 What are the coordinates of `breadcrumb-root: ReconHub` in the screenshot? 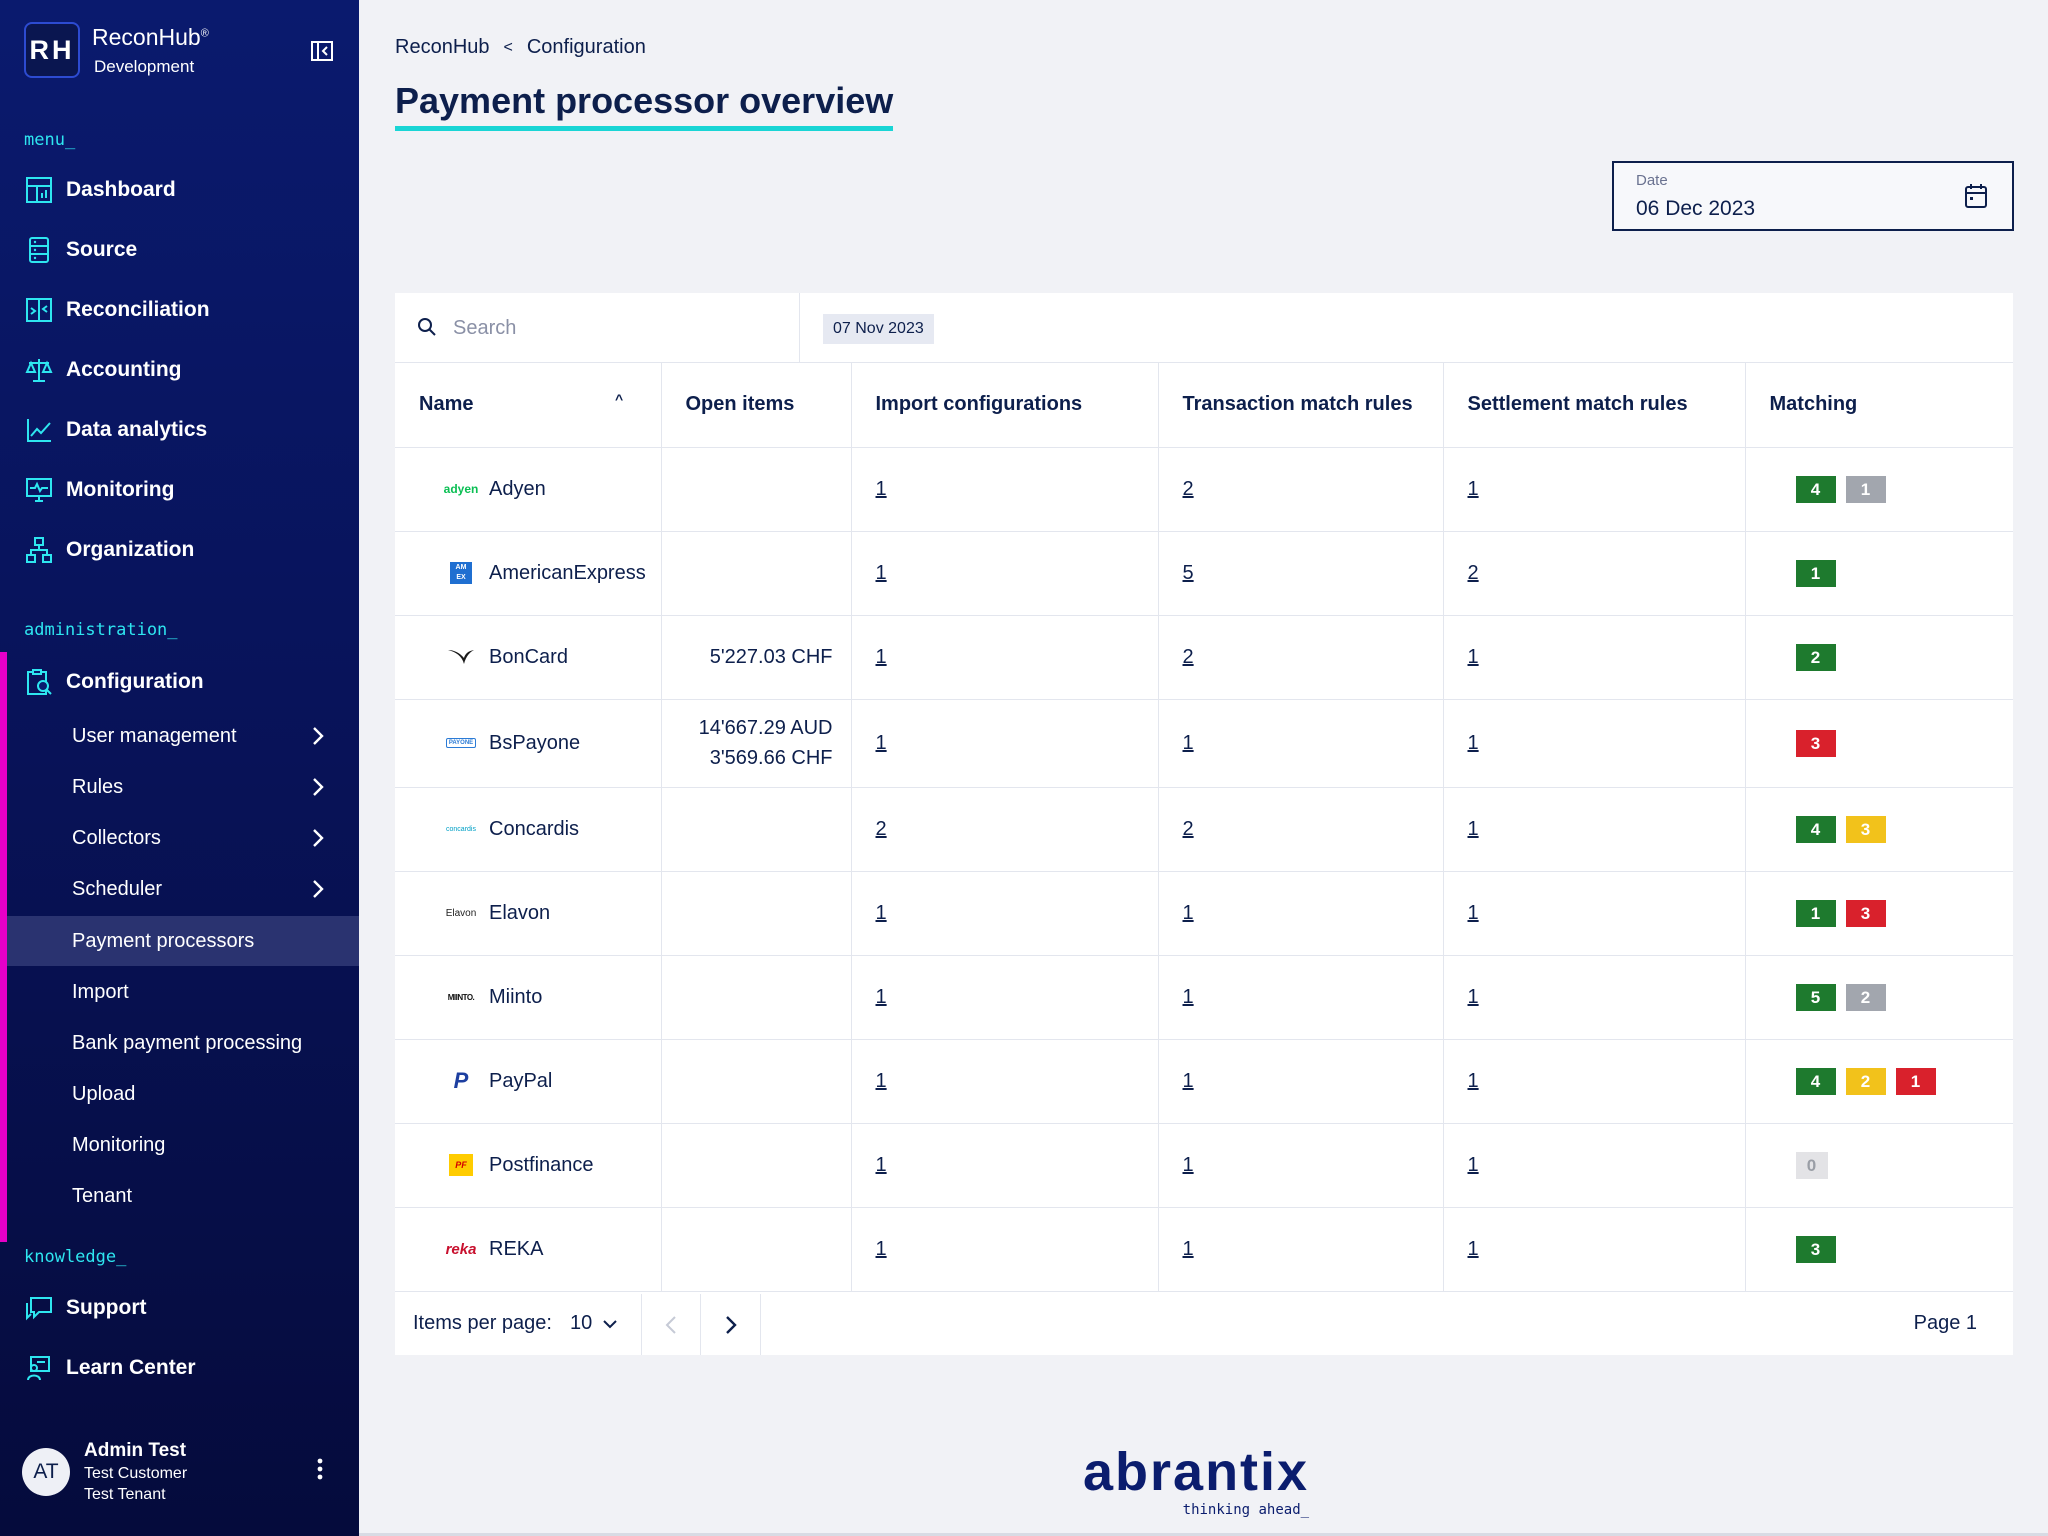 It's located at (442, 47).